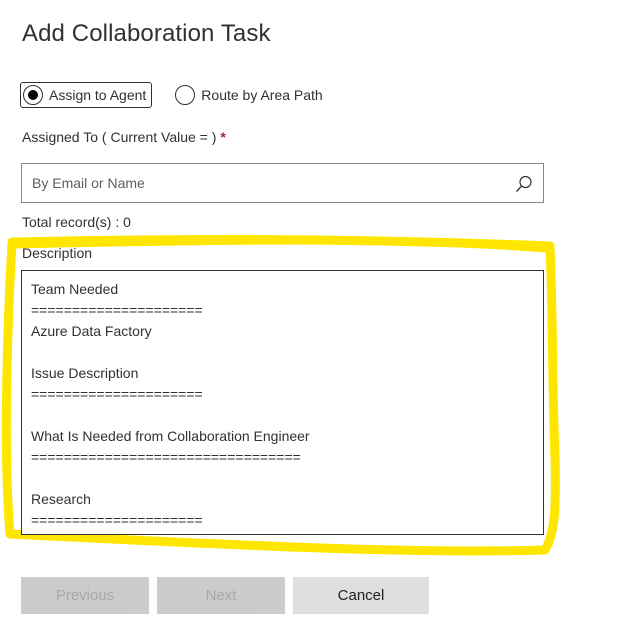 This screenshot has height=635, width=622. I want to click on assigned-to-search-input, so click(267, 183).